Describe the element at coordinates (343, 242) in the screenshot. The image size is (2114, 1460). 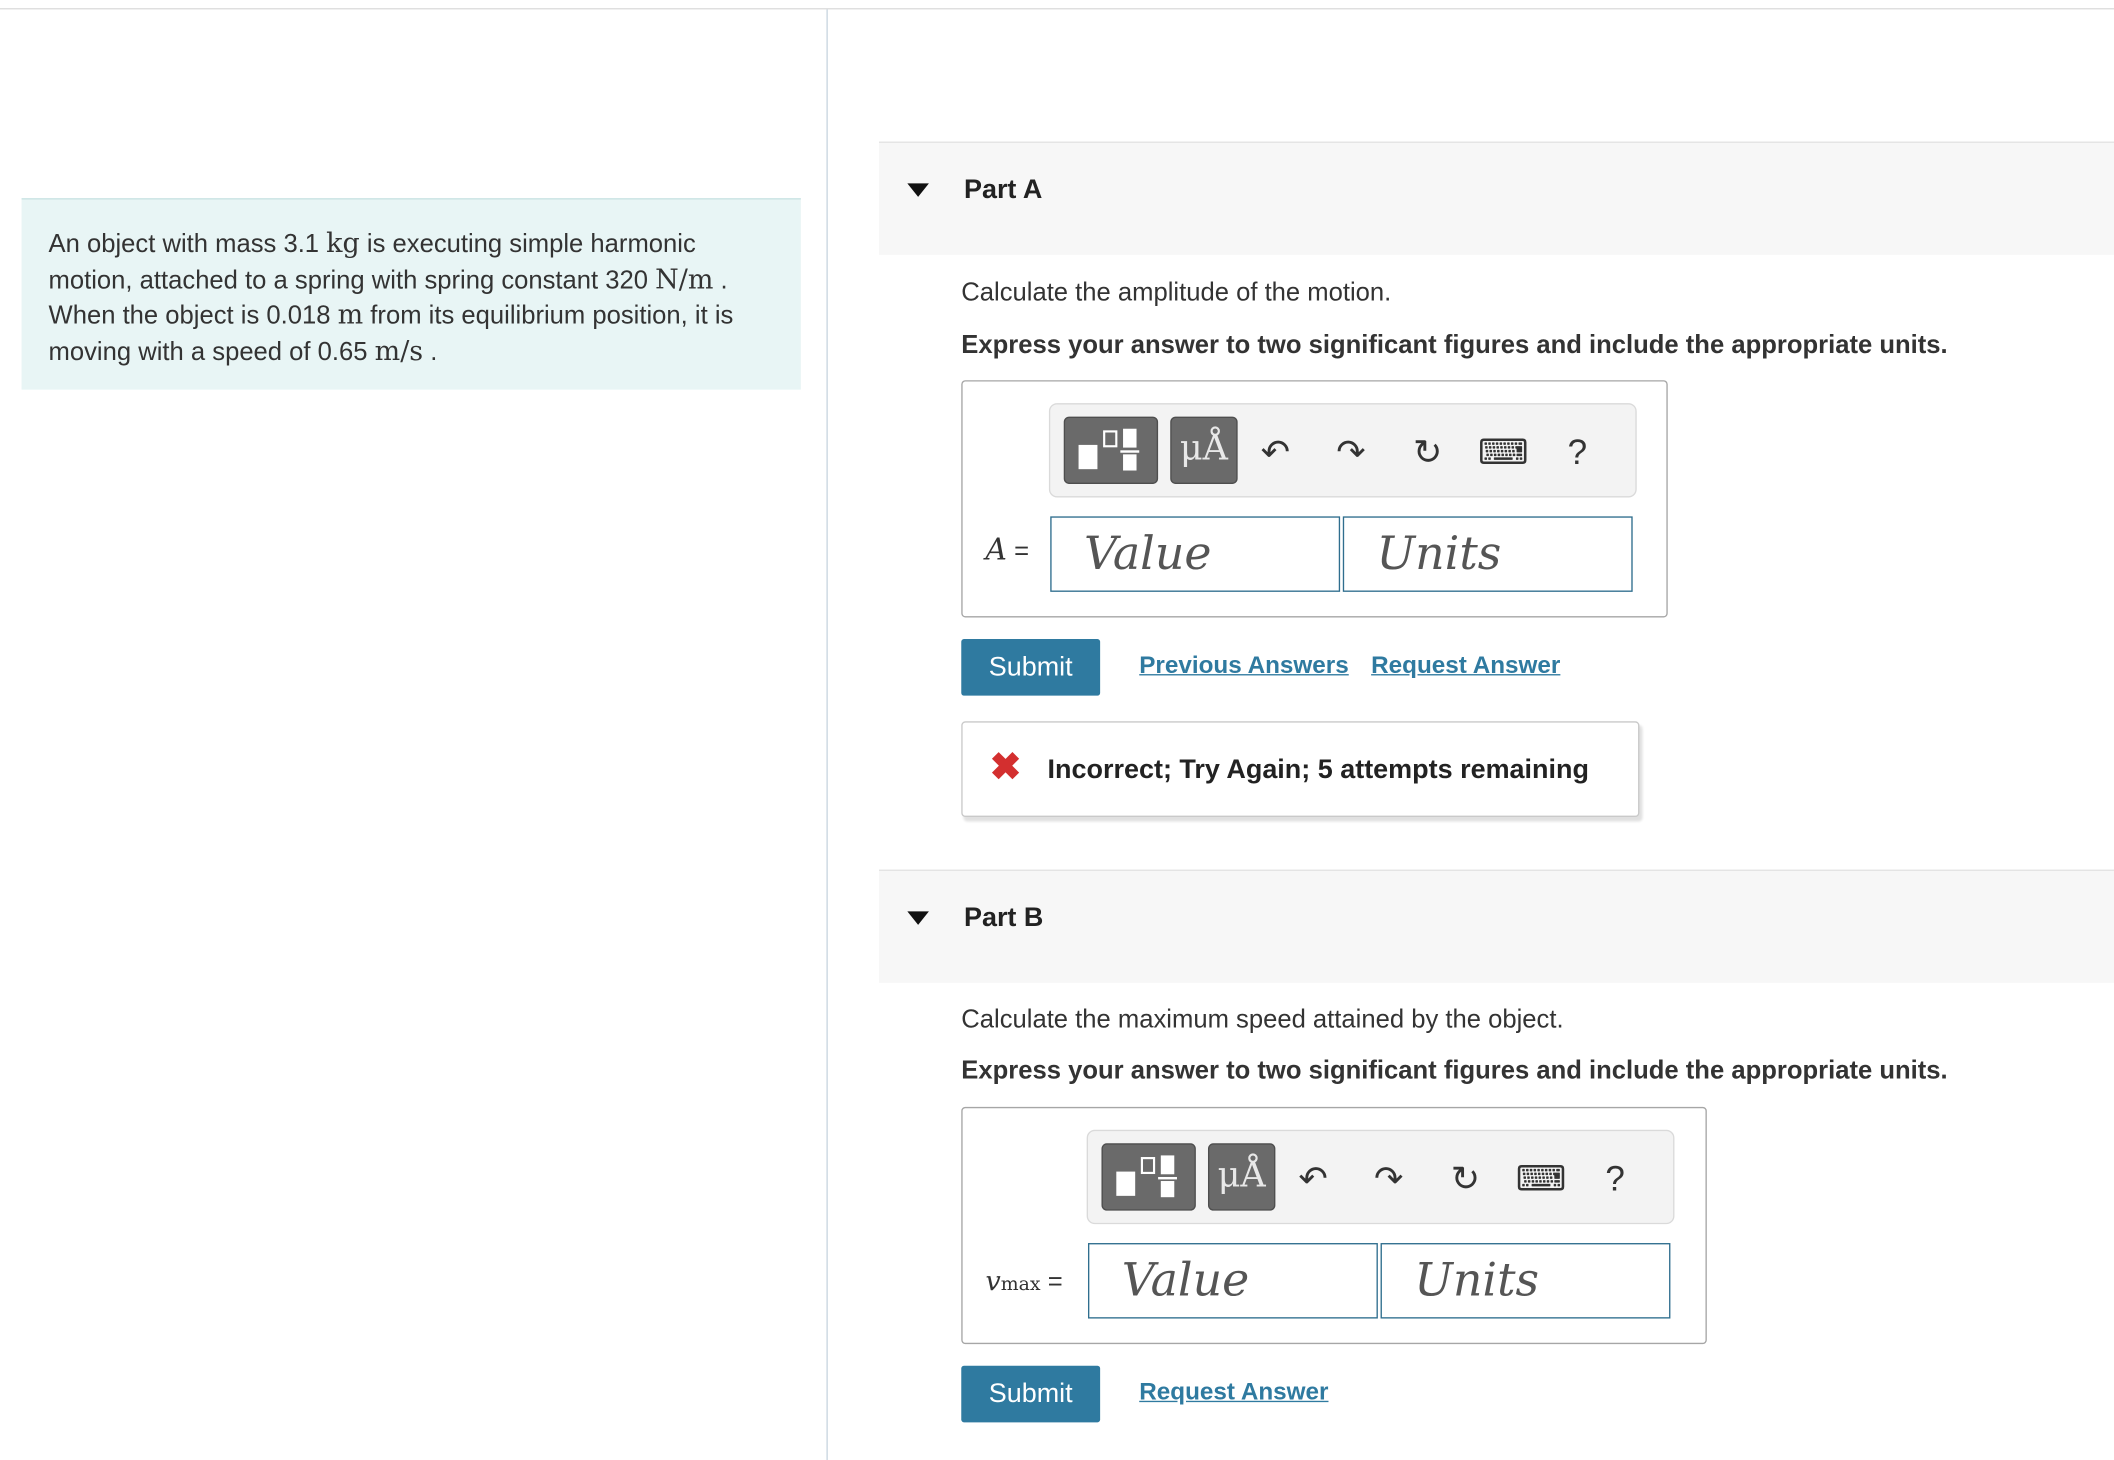
I see `unit-kg: kg` at that location.